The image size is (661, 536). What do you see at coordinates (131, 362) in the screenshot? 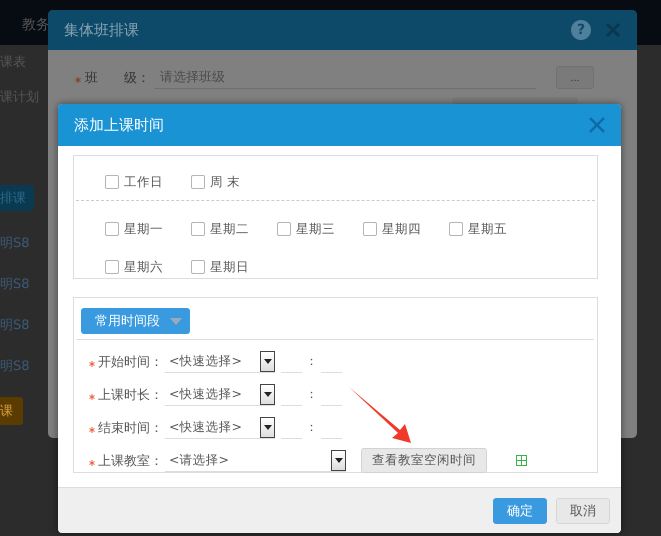
I see `field-label: 开始时间：` at bounding box center [131, 362].